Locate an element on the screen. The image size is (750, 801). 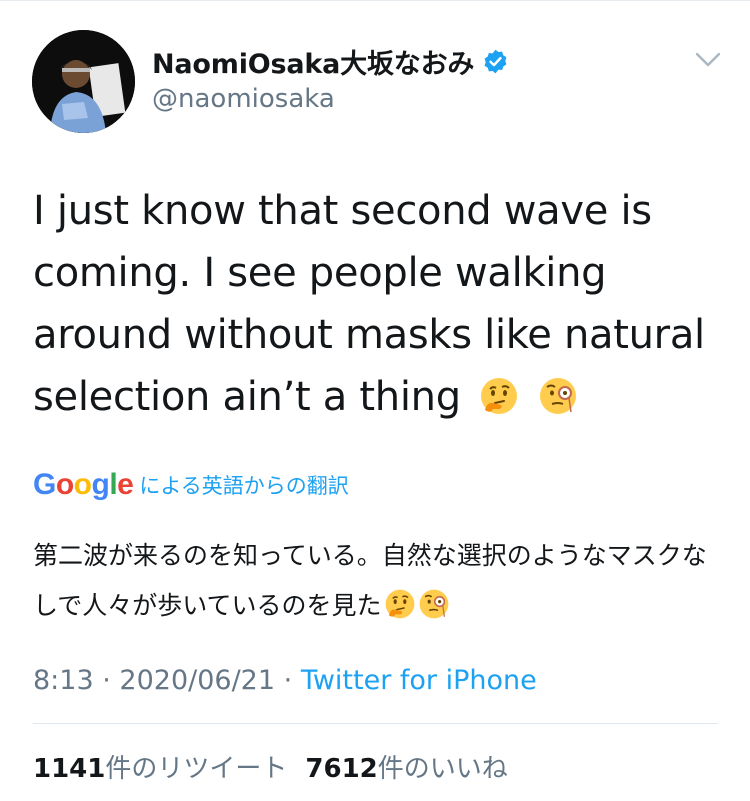
tweet-time: 8:13 is located at coordinates (63, 680).